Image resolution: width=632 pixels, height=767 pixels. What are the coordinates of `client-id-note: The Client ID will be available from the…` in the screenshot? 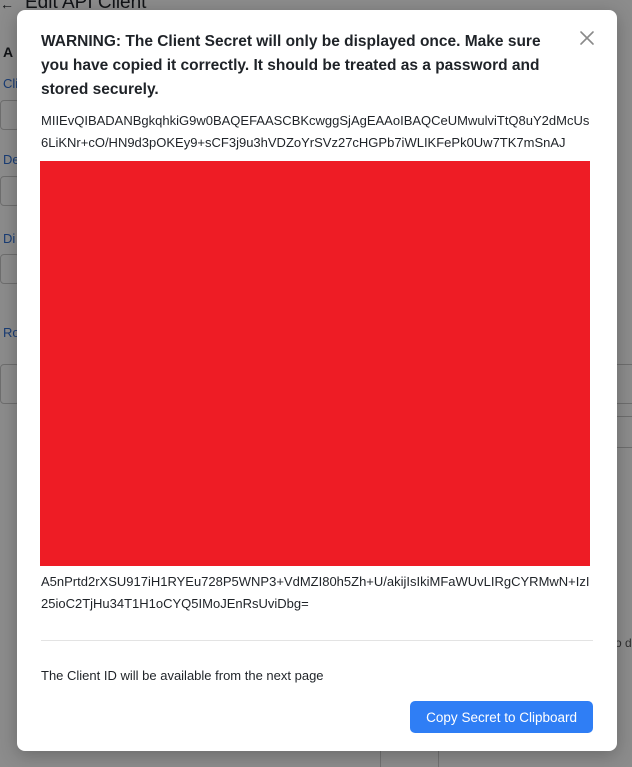 It's located at (182, 675).